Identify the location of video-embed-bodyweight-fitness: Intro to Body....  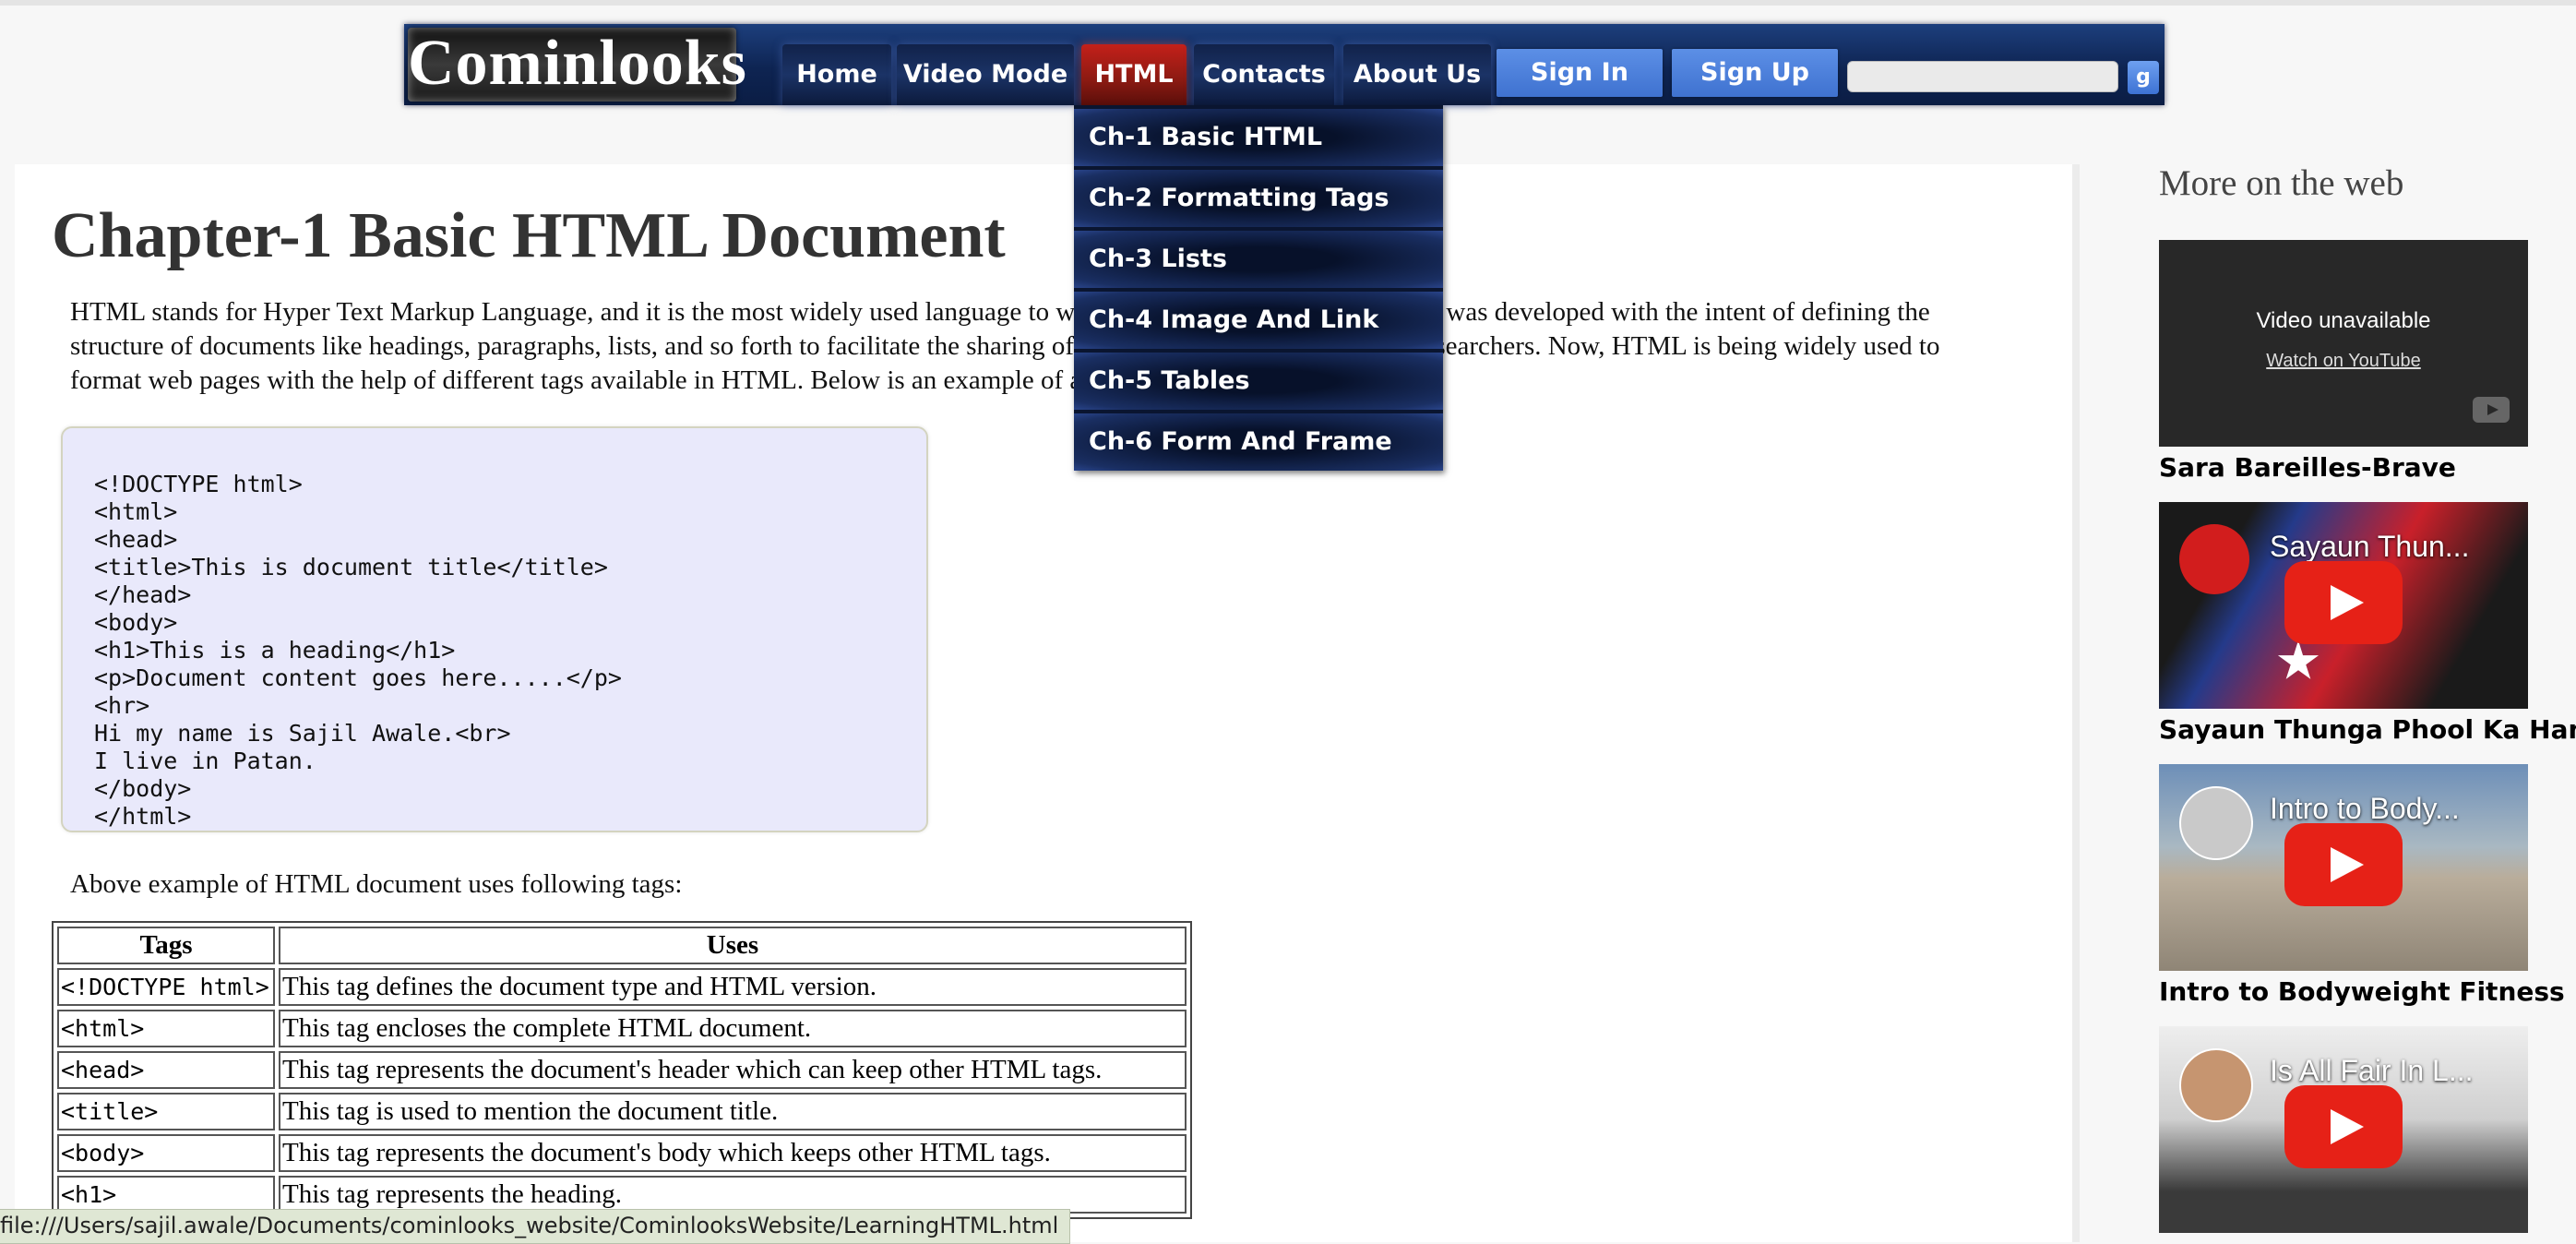
(2343, 867).